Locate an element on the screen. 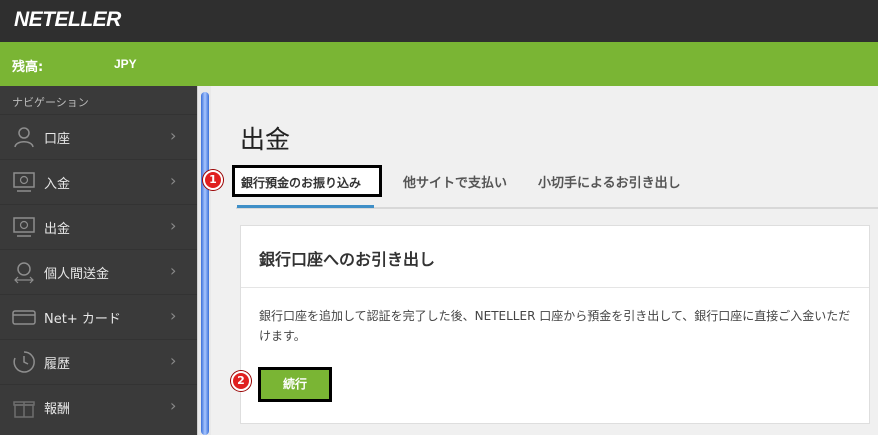 The height and width of the screenshot is (435, 878). balance-bar: 残高: JPY is located at coordinates (439, 64).